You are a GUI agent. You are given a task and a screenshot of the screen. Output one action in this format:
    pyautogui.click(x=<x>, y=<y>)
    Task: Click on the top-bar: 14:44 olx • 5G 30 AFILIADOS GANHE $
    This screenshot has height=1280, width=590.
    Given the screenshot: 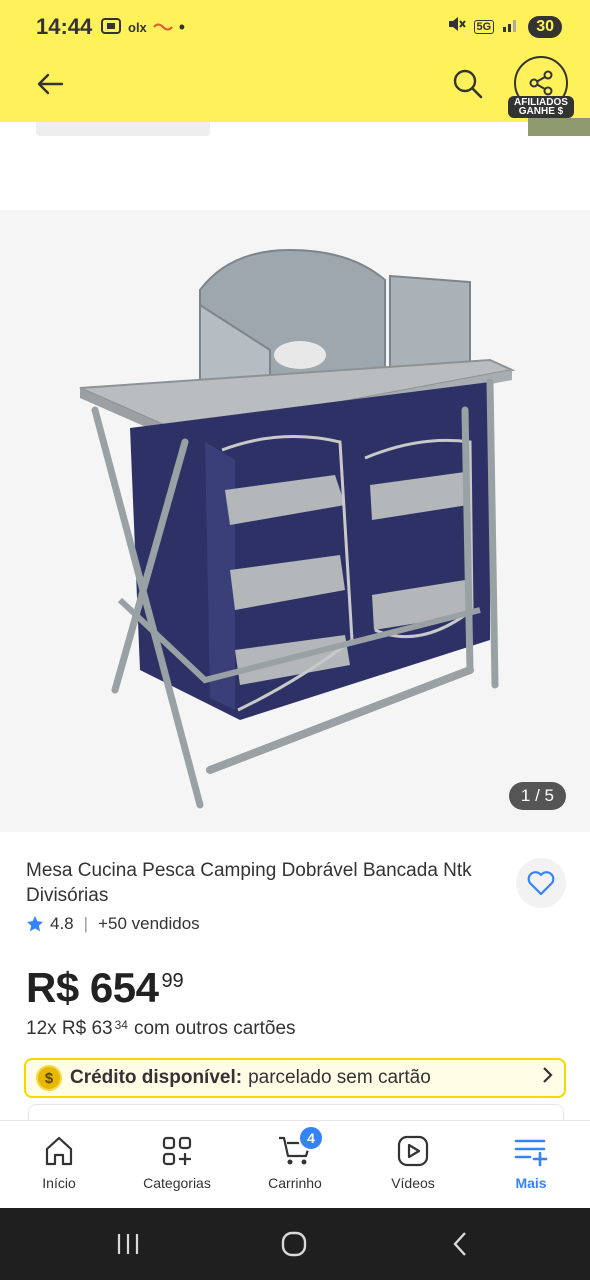 What is the action you would take?
    pyautogui.click(x=295, y=61)
    